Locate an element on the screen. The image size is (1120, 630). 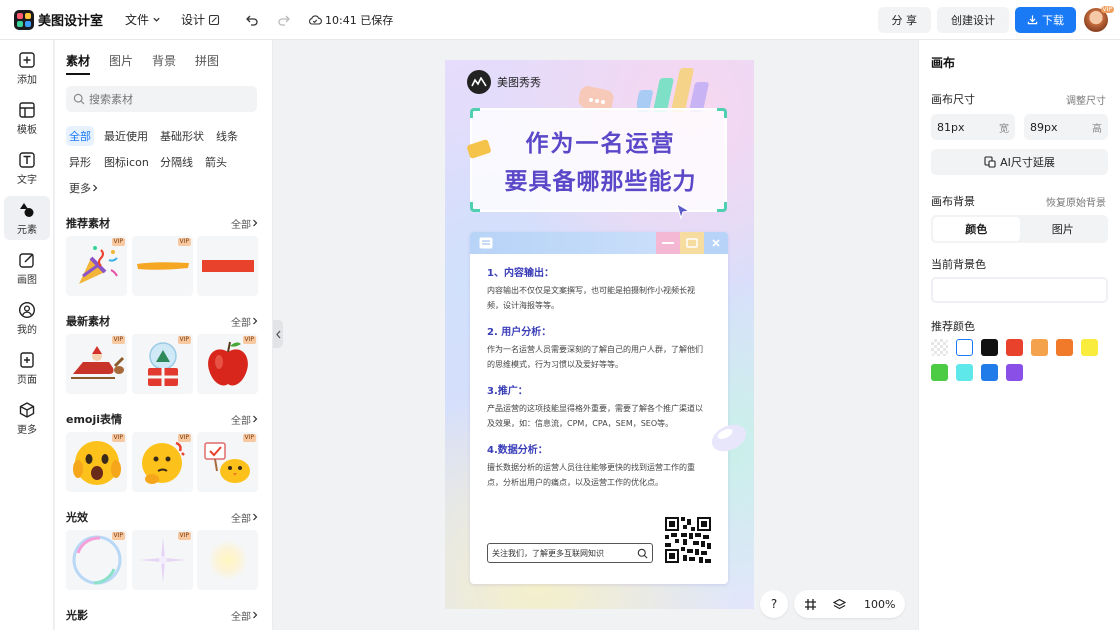
redo-button is located at coordinates (284, 20).